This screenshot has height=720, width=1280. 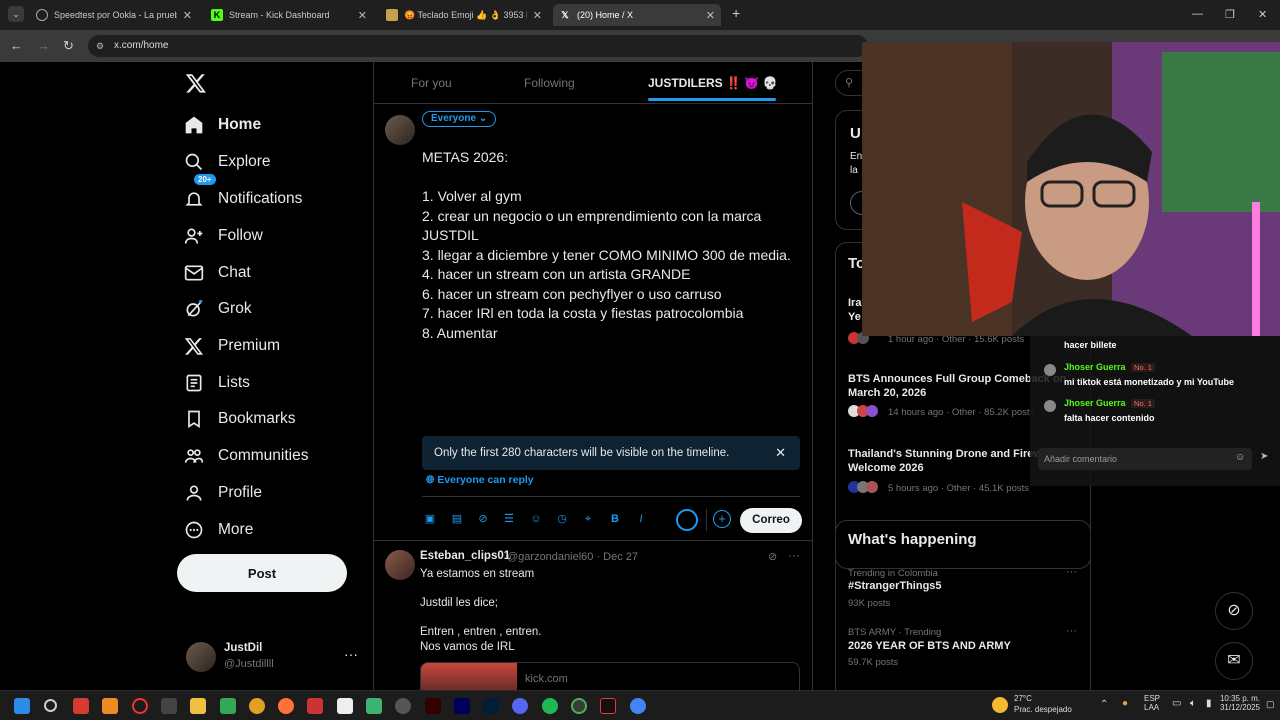 I want to click on location-icon: ⌖, so click(x=588, y=519).